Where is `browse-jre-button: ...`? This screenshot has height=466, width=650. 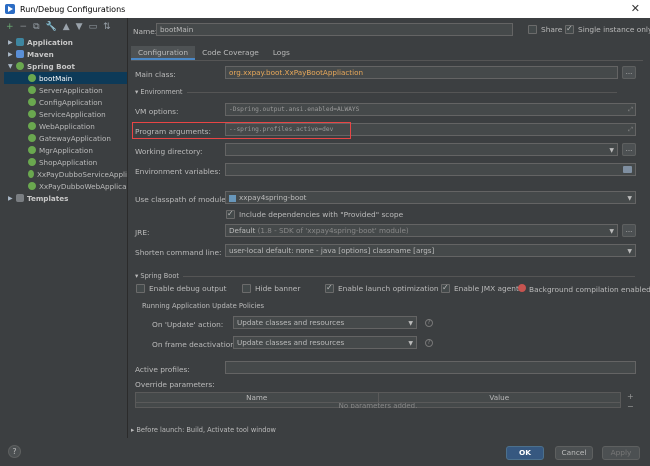 browse-jre-button: ... is located at coordinates (629, 230).